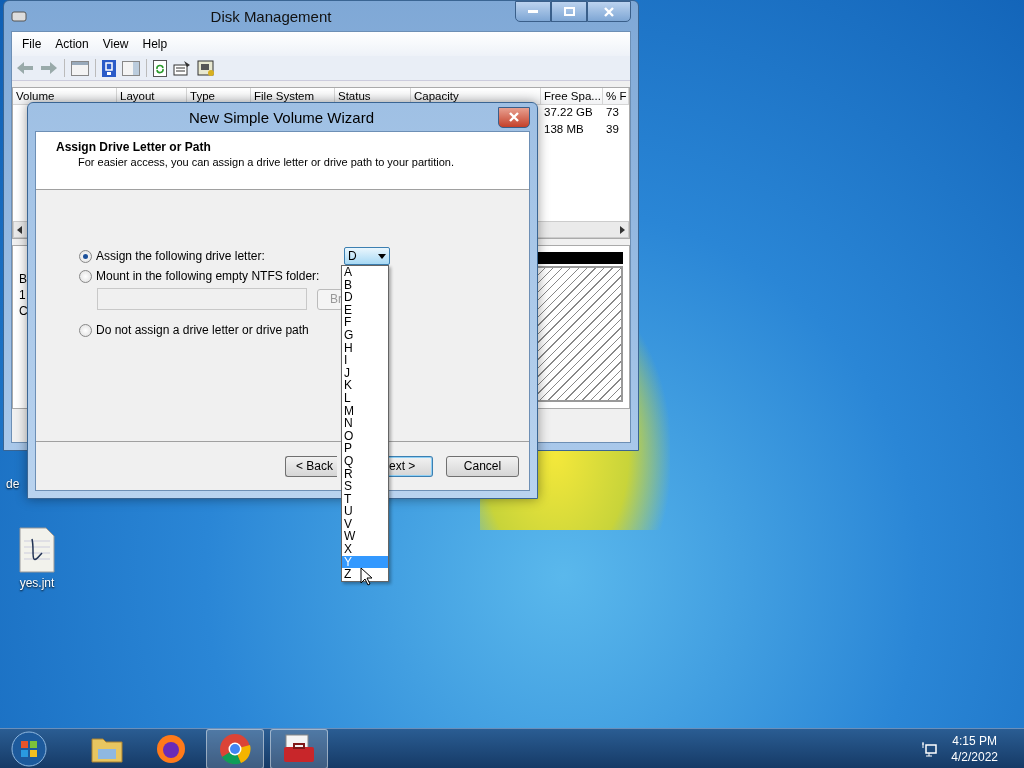 The width and height of the screenshot is (1024, 768). Describe the element at coordinates (365, 411) in the screenshot. I see `list-option: M` at that location.